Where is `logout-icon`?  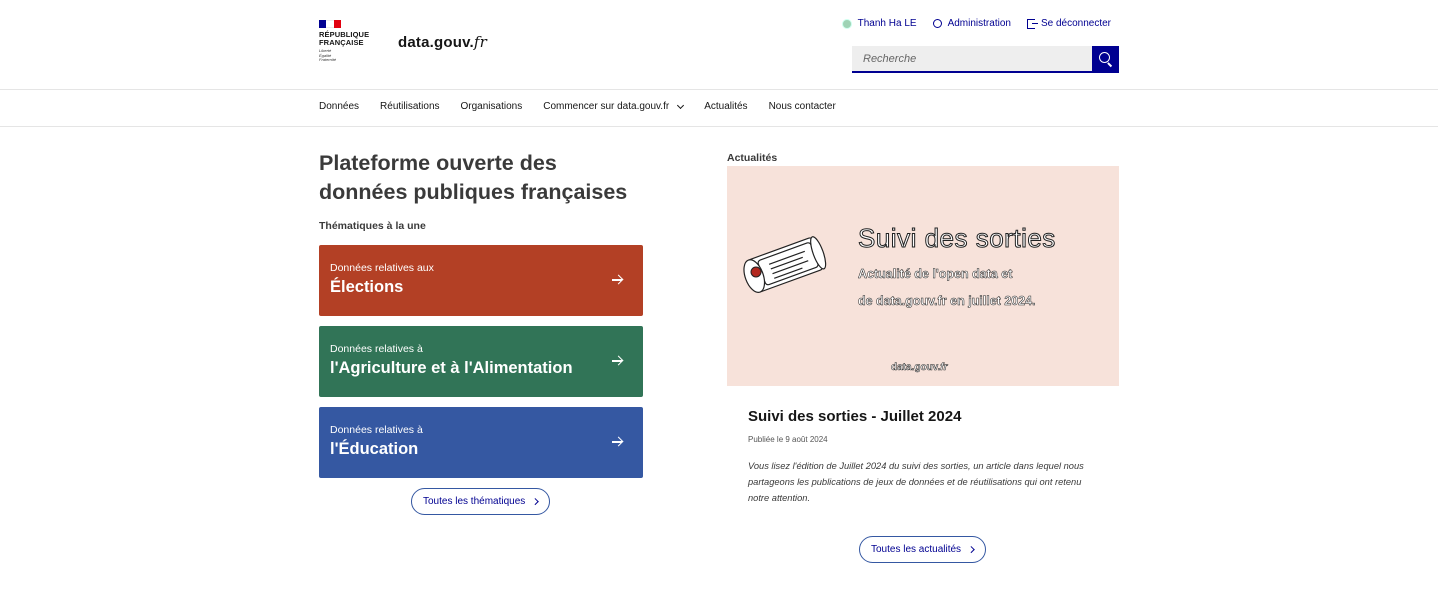 logout-icon is located at coordinates (1032, 23).